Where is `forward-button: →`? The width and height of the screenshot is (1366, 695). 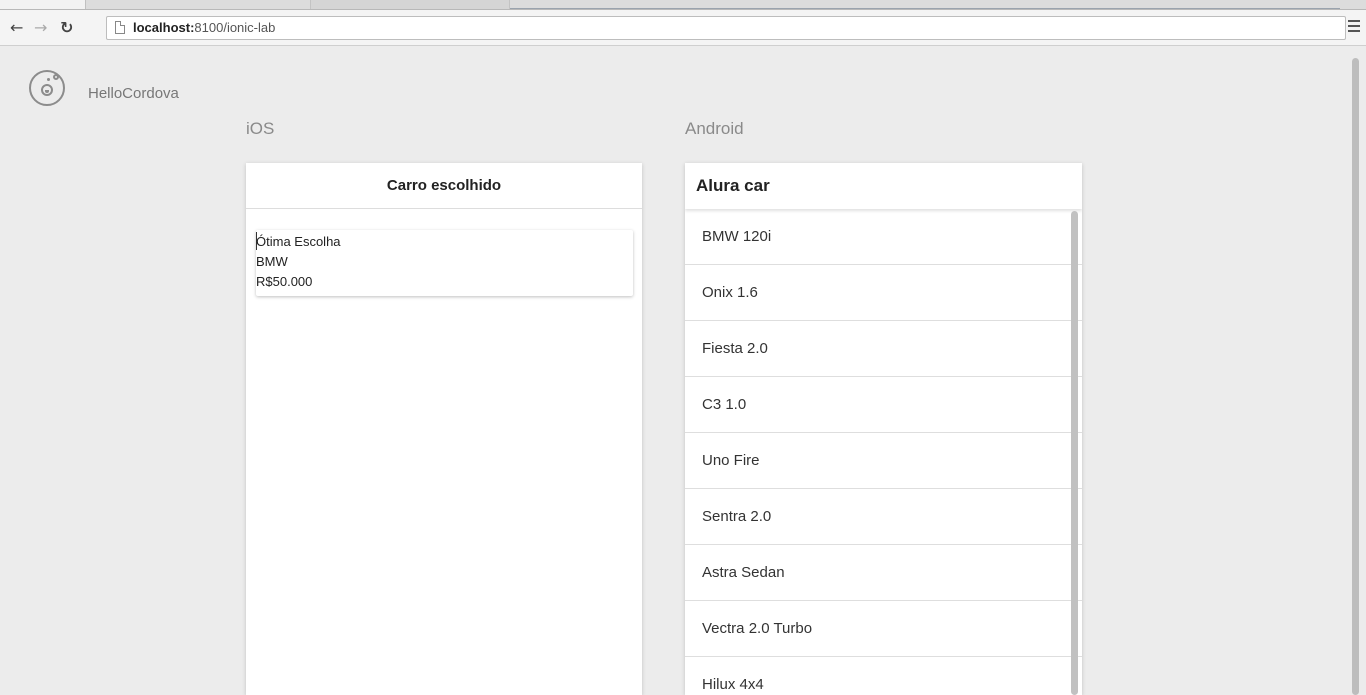 forward-button: → is located at coordinates (40, 28).